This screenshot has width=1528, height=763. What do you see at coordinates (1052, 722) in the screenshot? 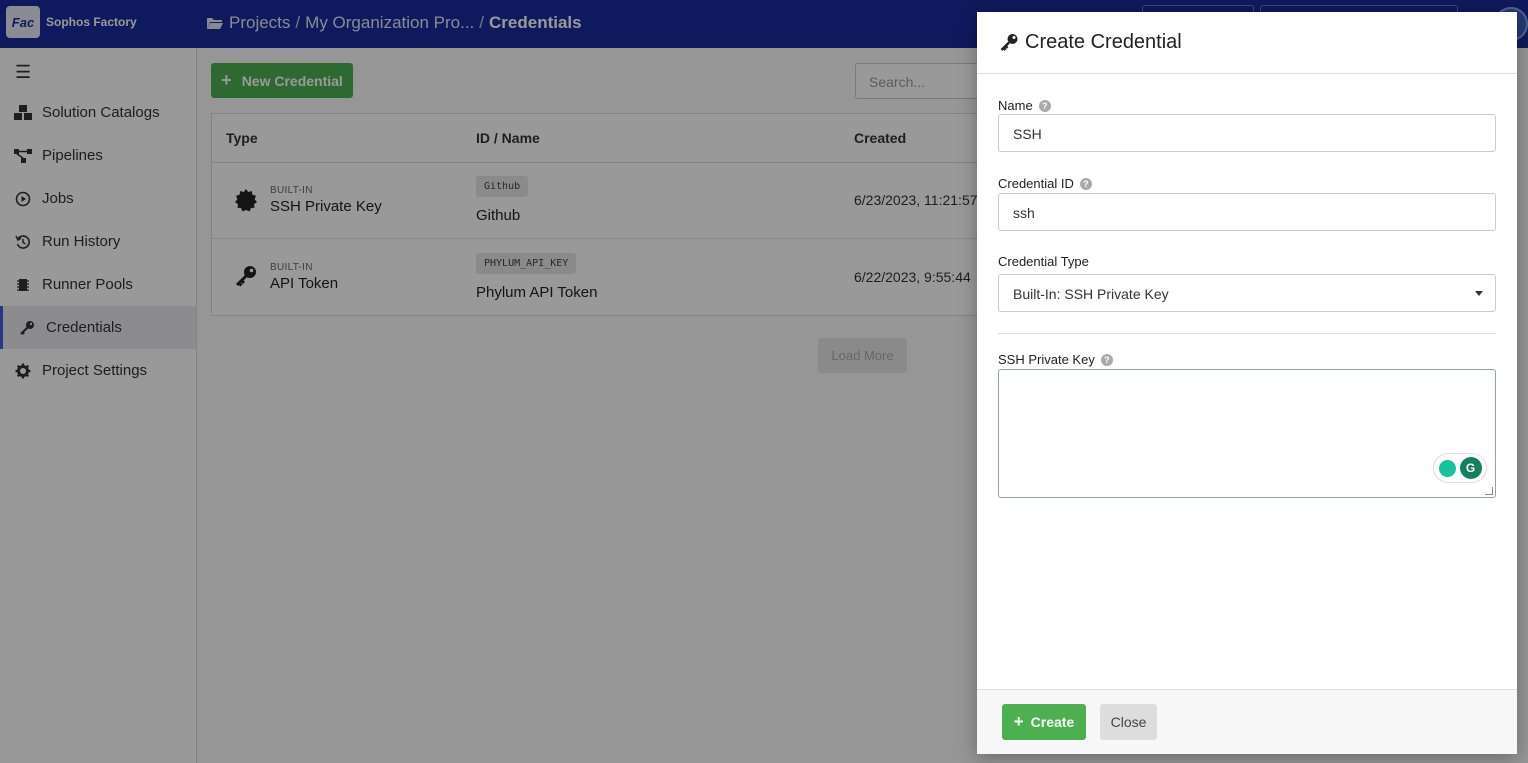
I see `create-button-label: Create` at bounding box center [1052, 722].